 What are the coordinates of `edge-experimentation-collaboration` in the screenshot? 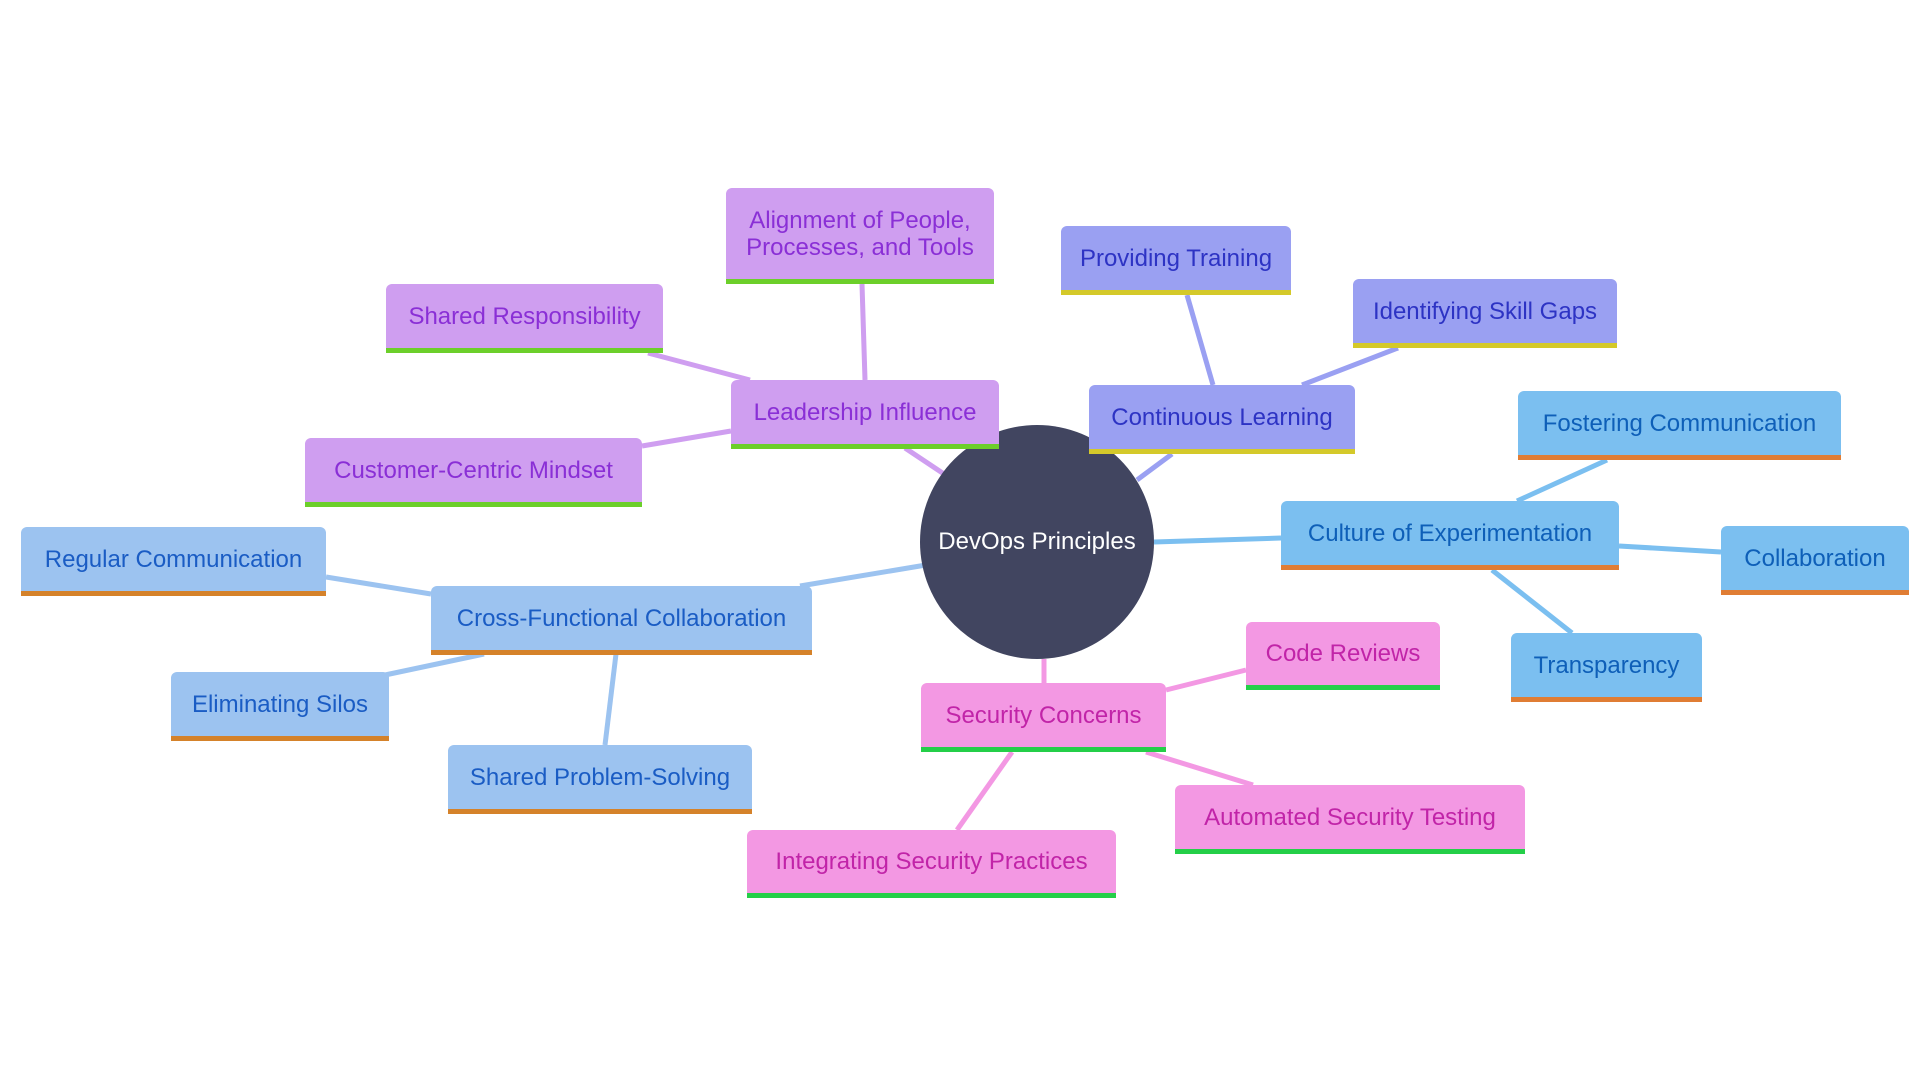 It's located at (1670, 549).